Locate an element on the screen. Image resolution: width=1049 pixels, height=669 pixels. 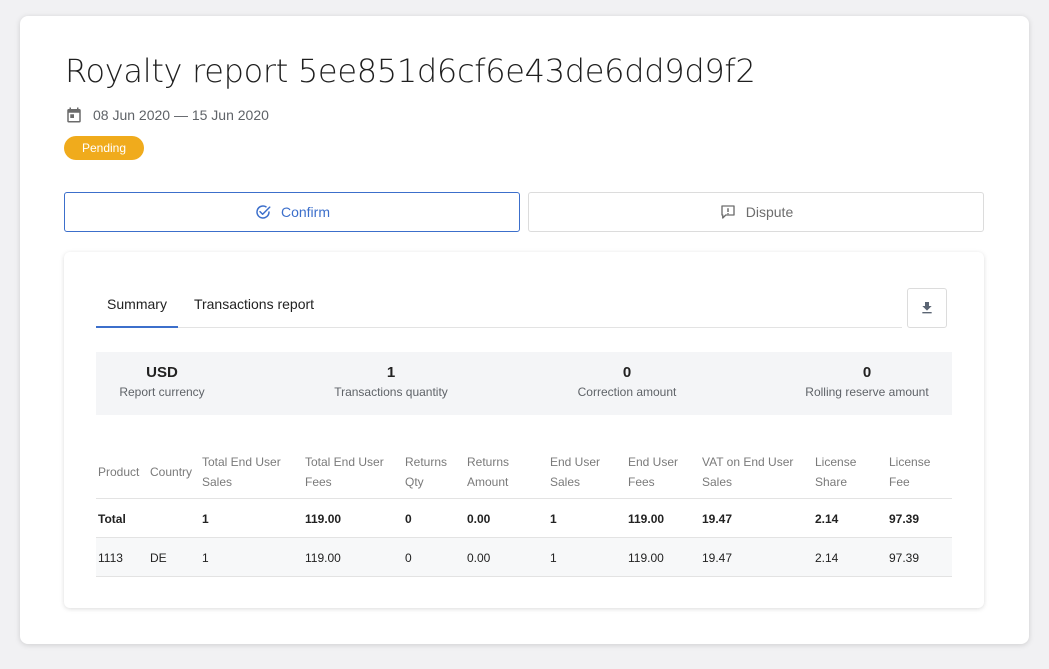
status-badge: Pending is located at coordinates (104, 148).